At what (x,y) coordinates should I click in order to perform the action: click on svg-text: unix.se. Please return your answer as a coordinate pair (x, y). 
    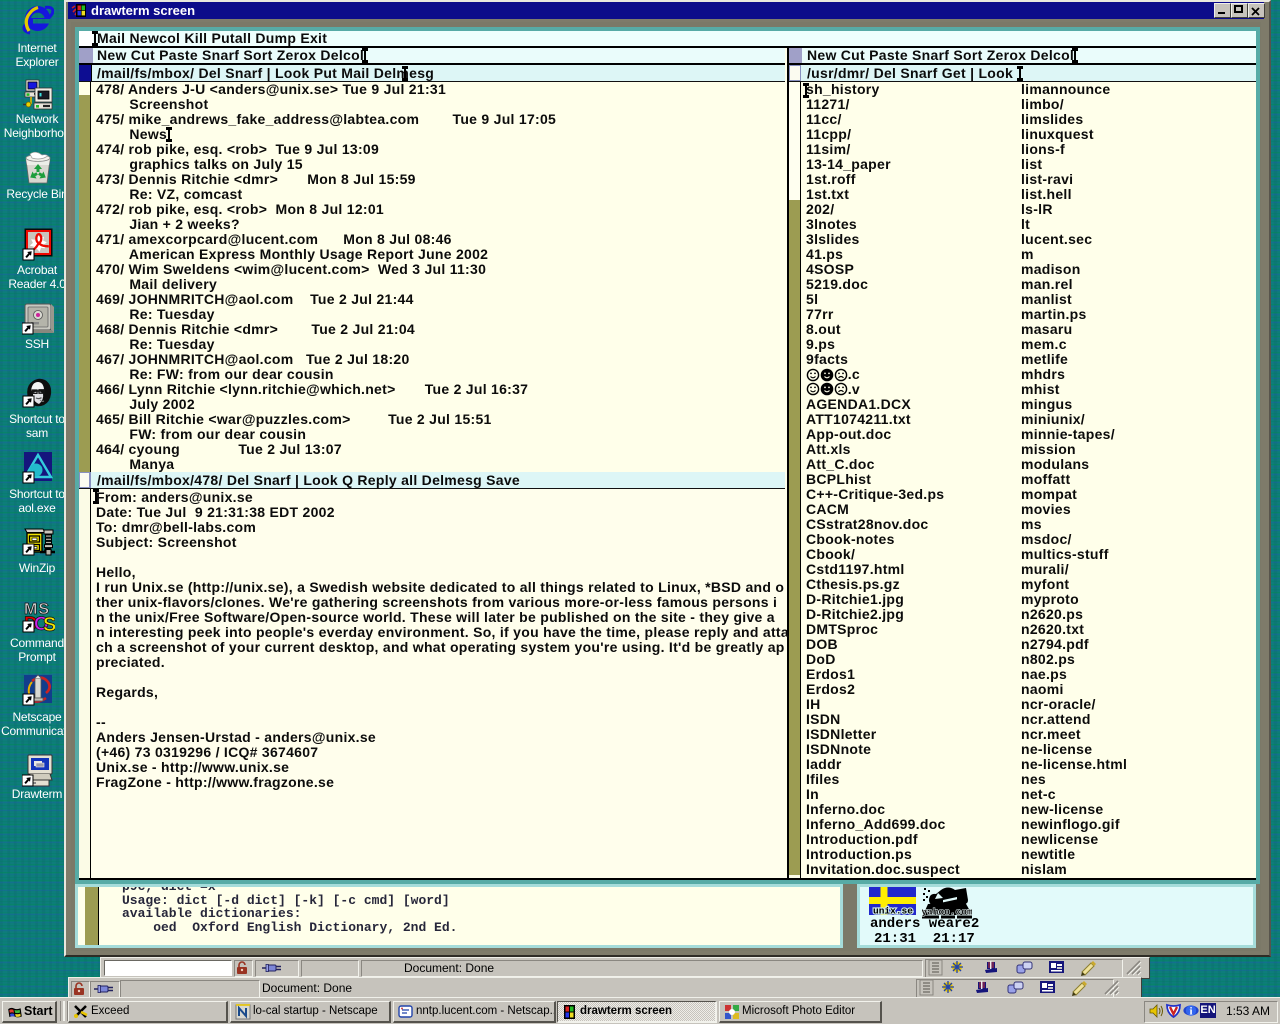
    Looking at the image, I should click on (893, 911).